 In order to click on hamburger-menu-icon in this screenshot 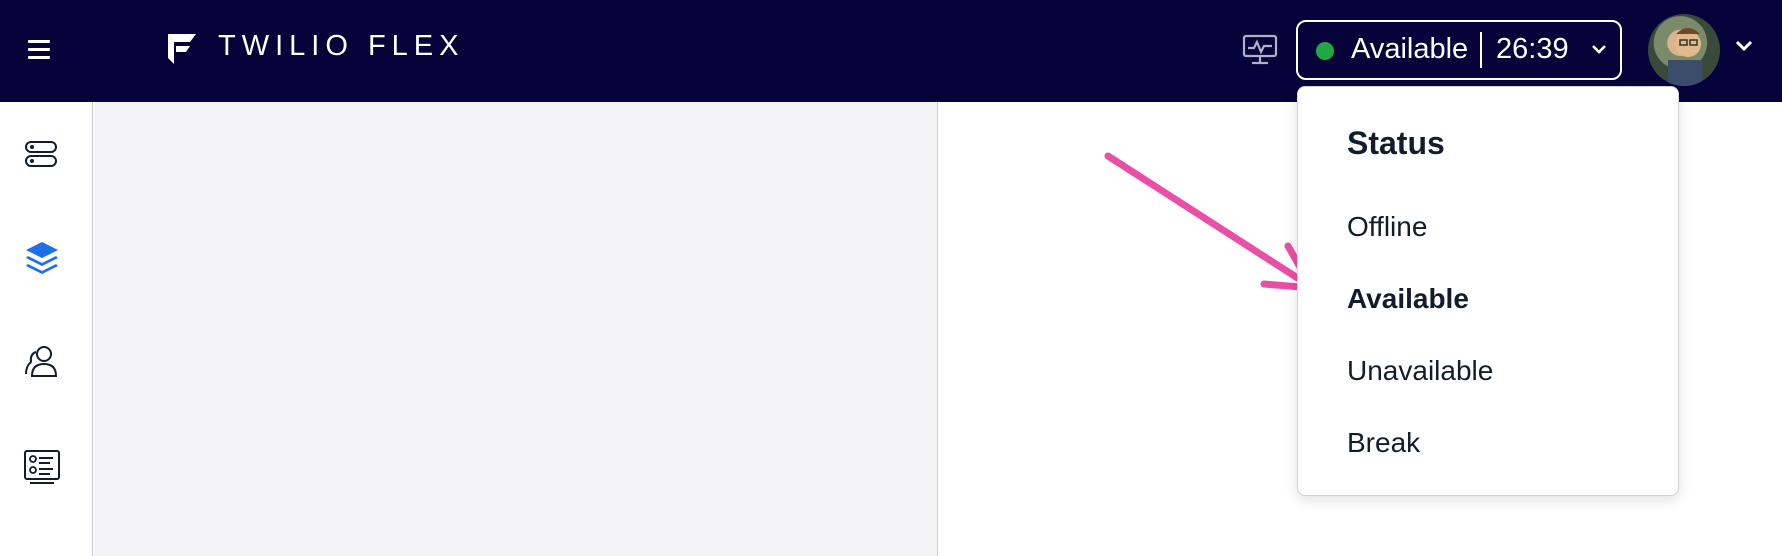, I will do `click(41, 50)`.